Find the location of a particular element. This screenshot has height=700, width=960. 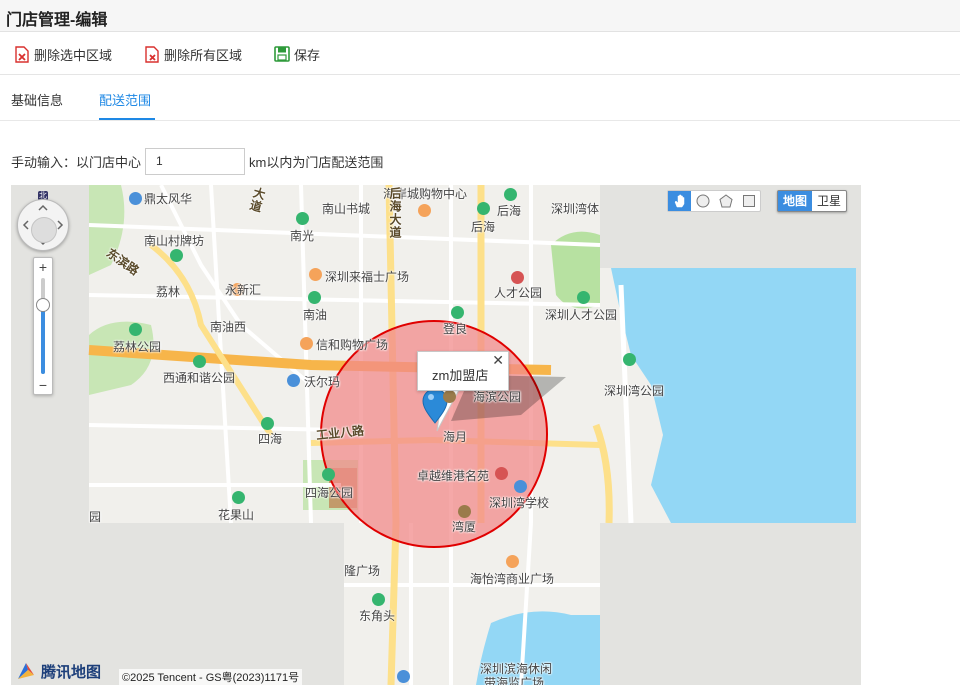

map-label: 东角头 is located at coordinates (377, 616).